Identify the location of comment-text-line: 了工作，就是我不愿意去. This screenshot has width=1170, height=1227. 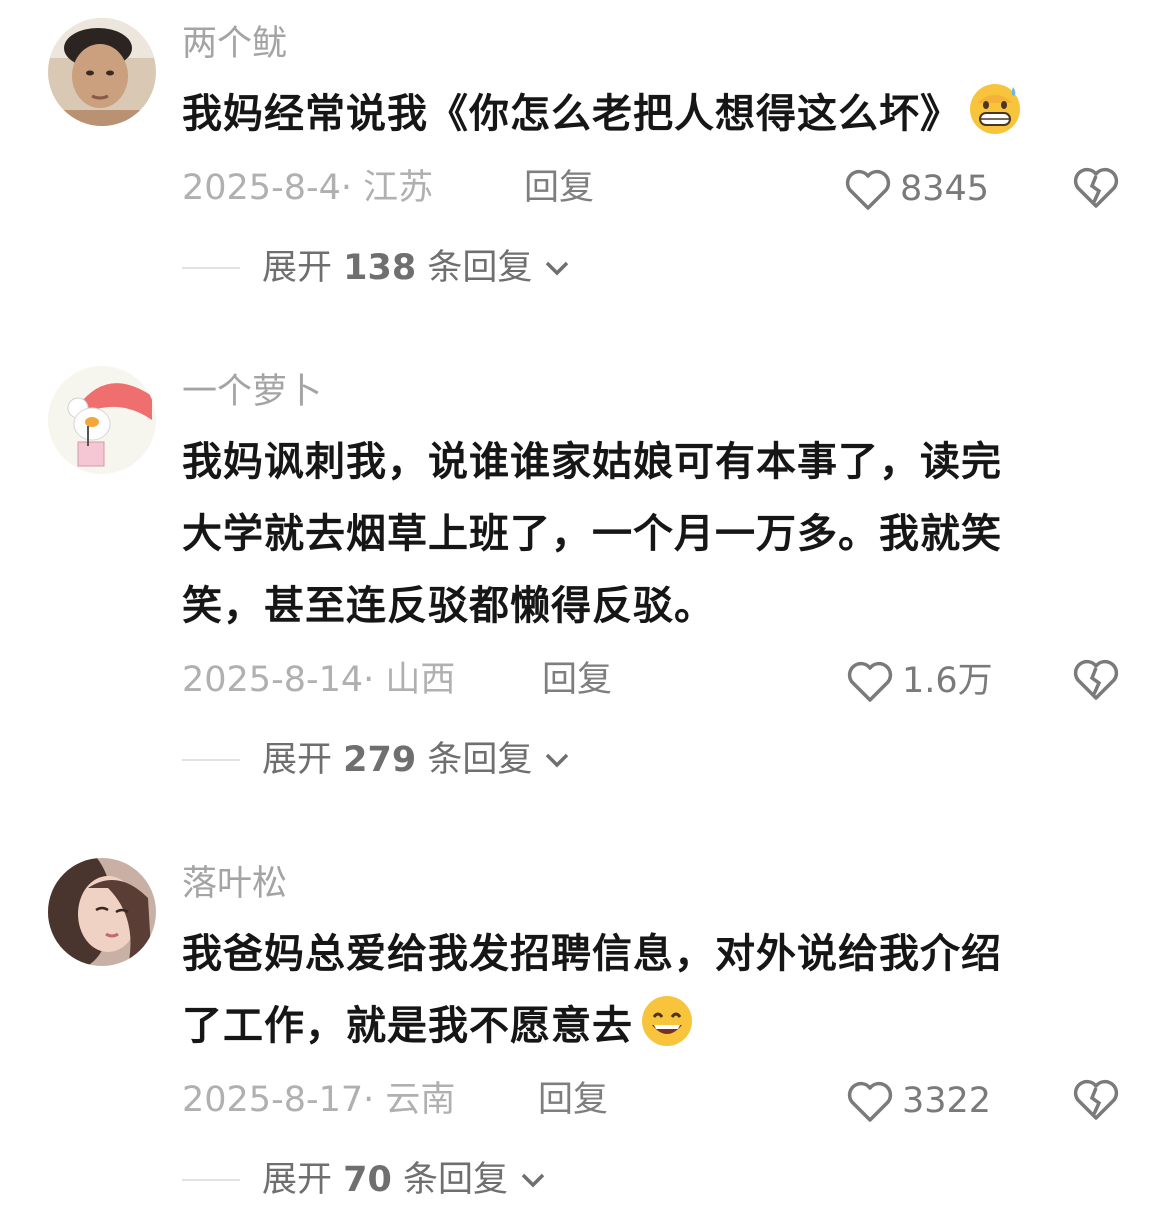
(407, 1026).